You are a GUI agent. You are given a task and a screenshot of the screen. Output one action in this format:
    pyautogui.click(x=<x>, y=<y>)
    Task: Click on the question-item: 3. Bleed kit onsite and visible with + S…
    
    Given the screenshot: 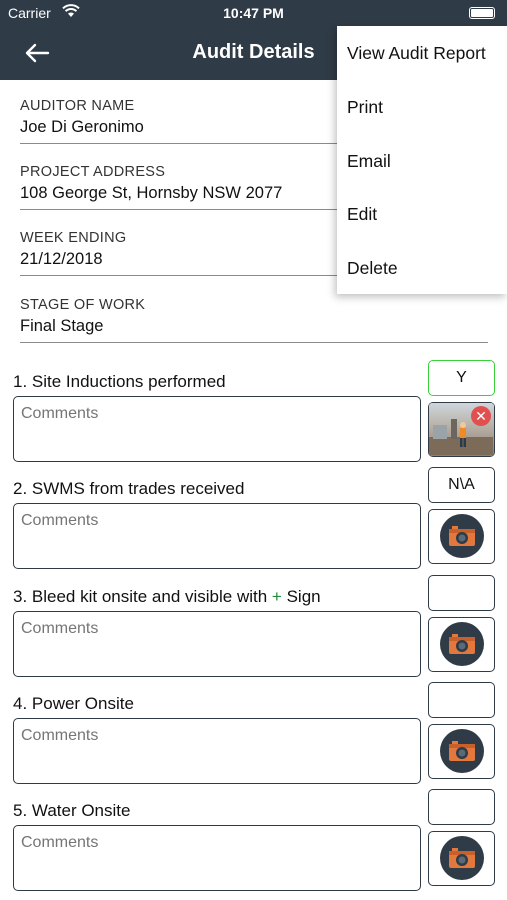 What is the action you would take?
    pyautogui.click(x=254, y=631)
    